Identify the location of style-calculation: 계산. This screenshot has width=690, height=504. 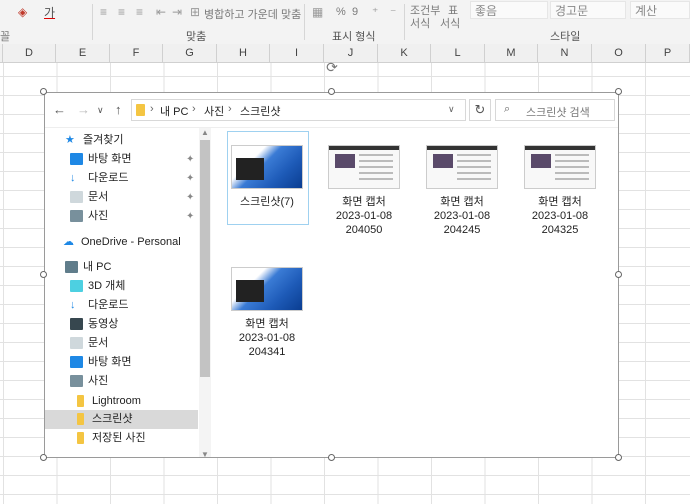
(660, 10).